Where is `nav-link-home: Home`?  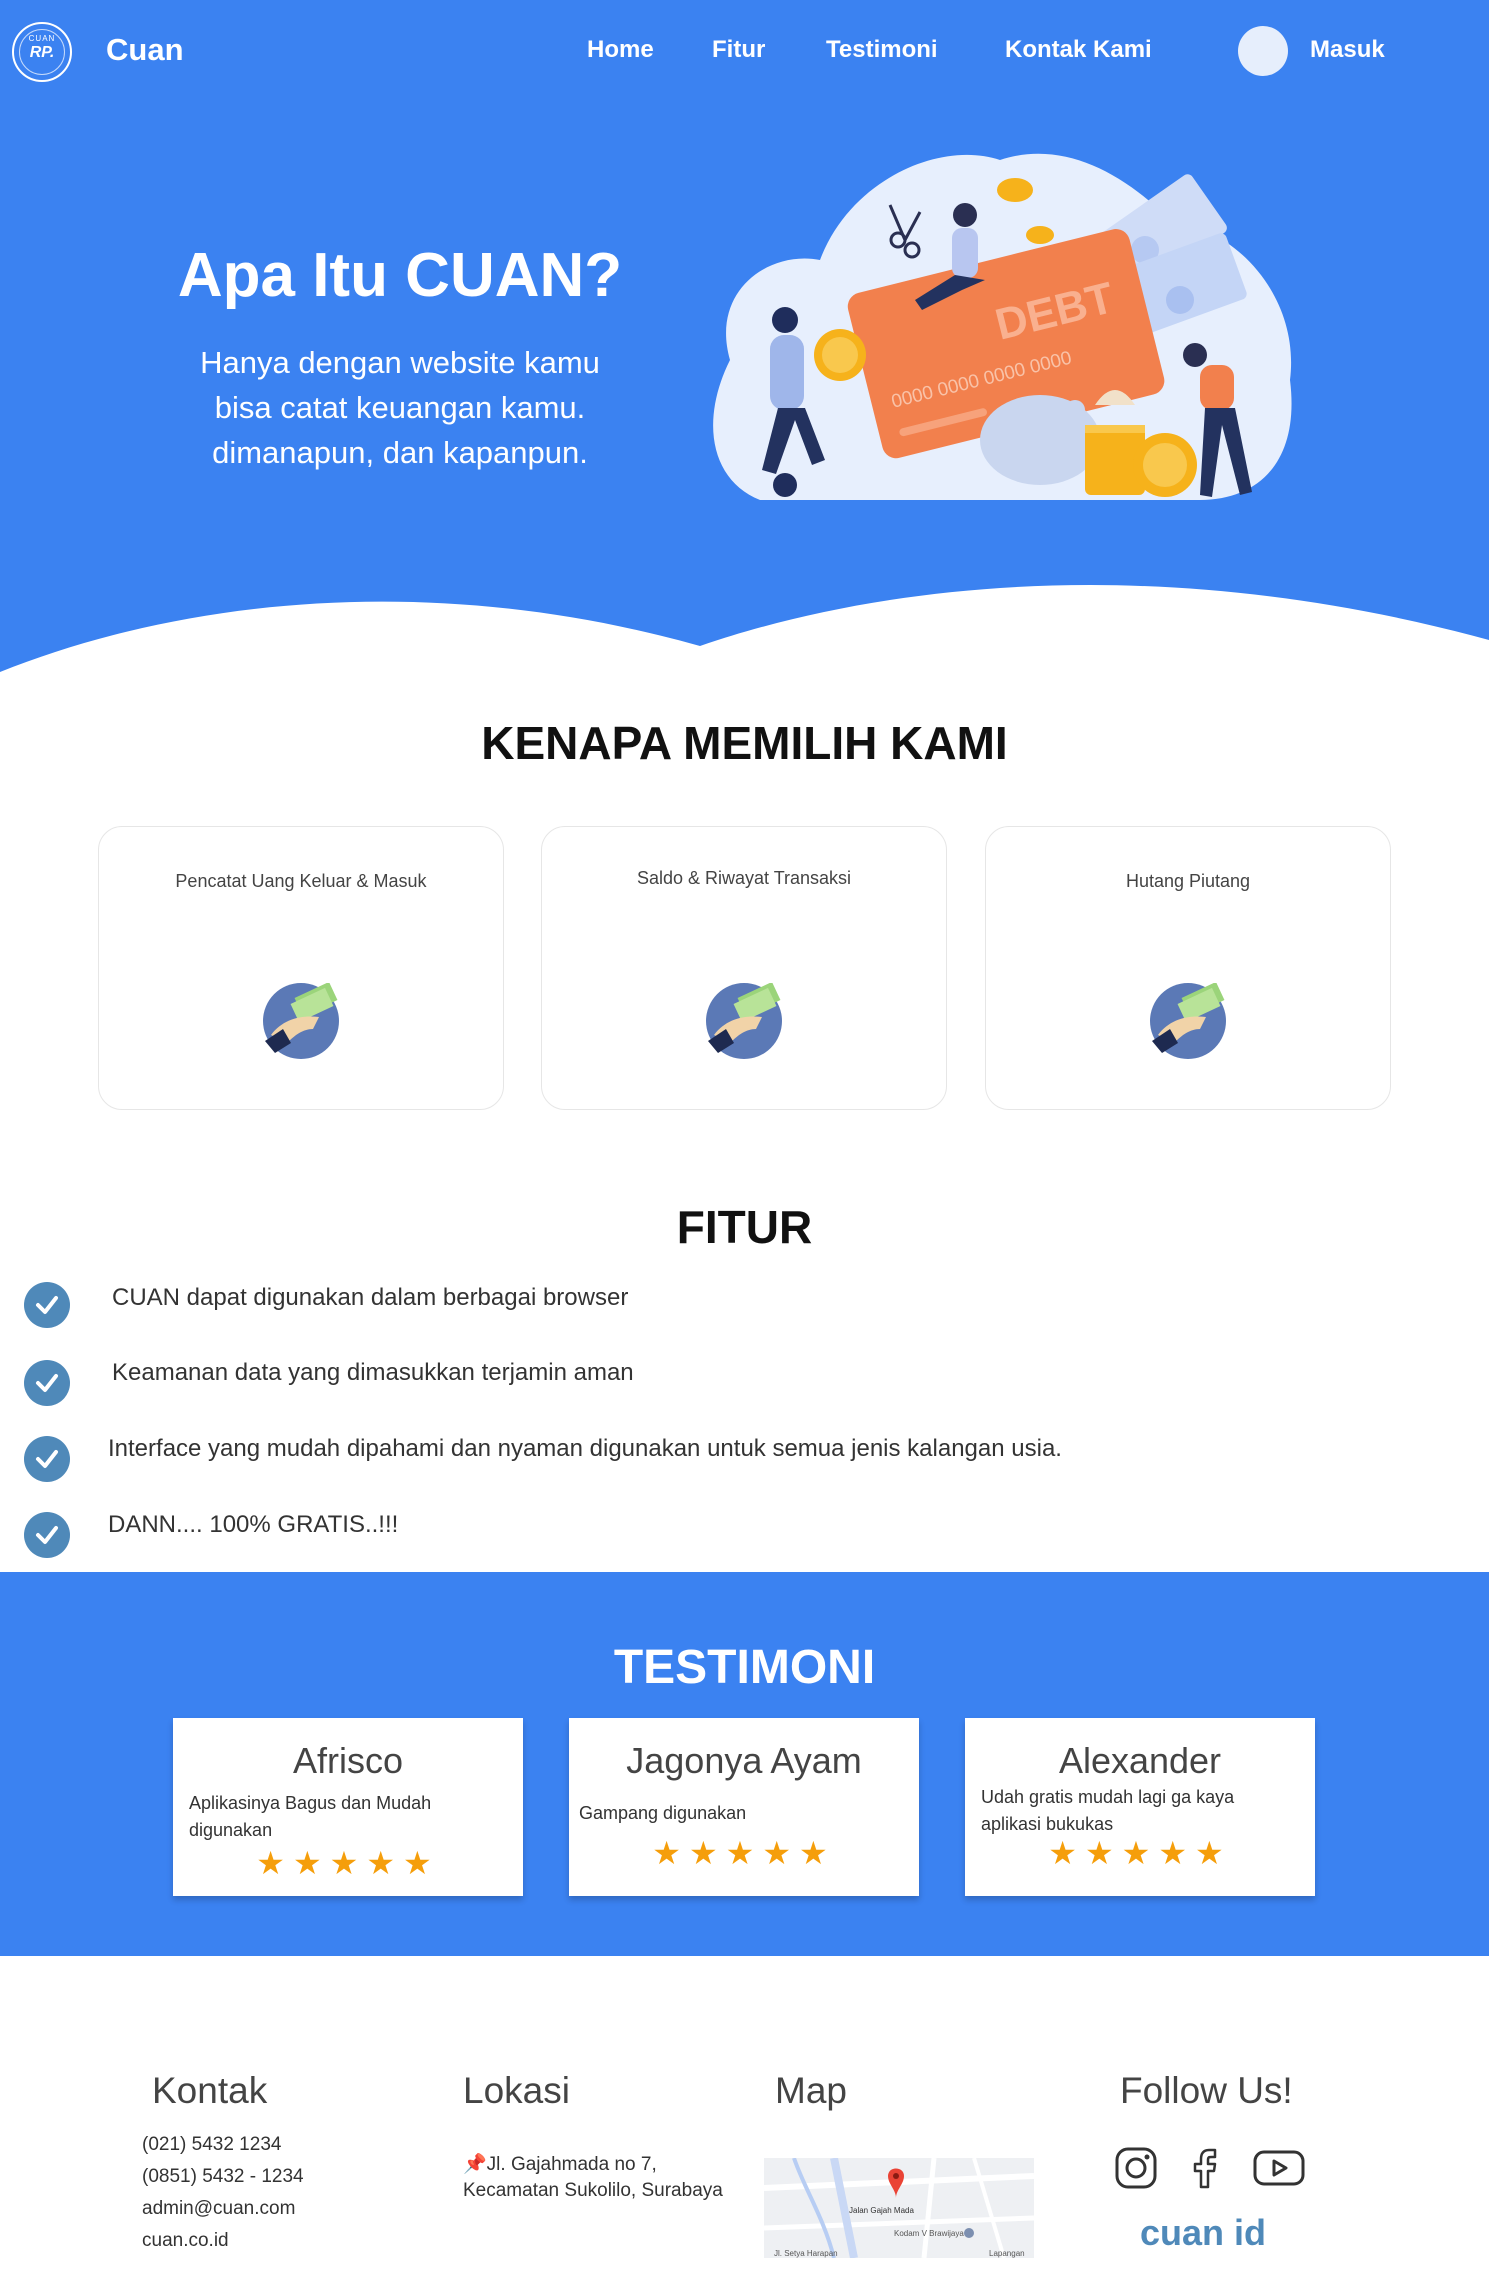 nav-link-home: Home is located at coordinates (620, 50).